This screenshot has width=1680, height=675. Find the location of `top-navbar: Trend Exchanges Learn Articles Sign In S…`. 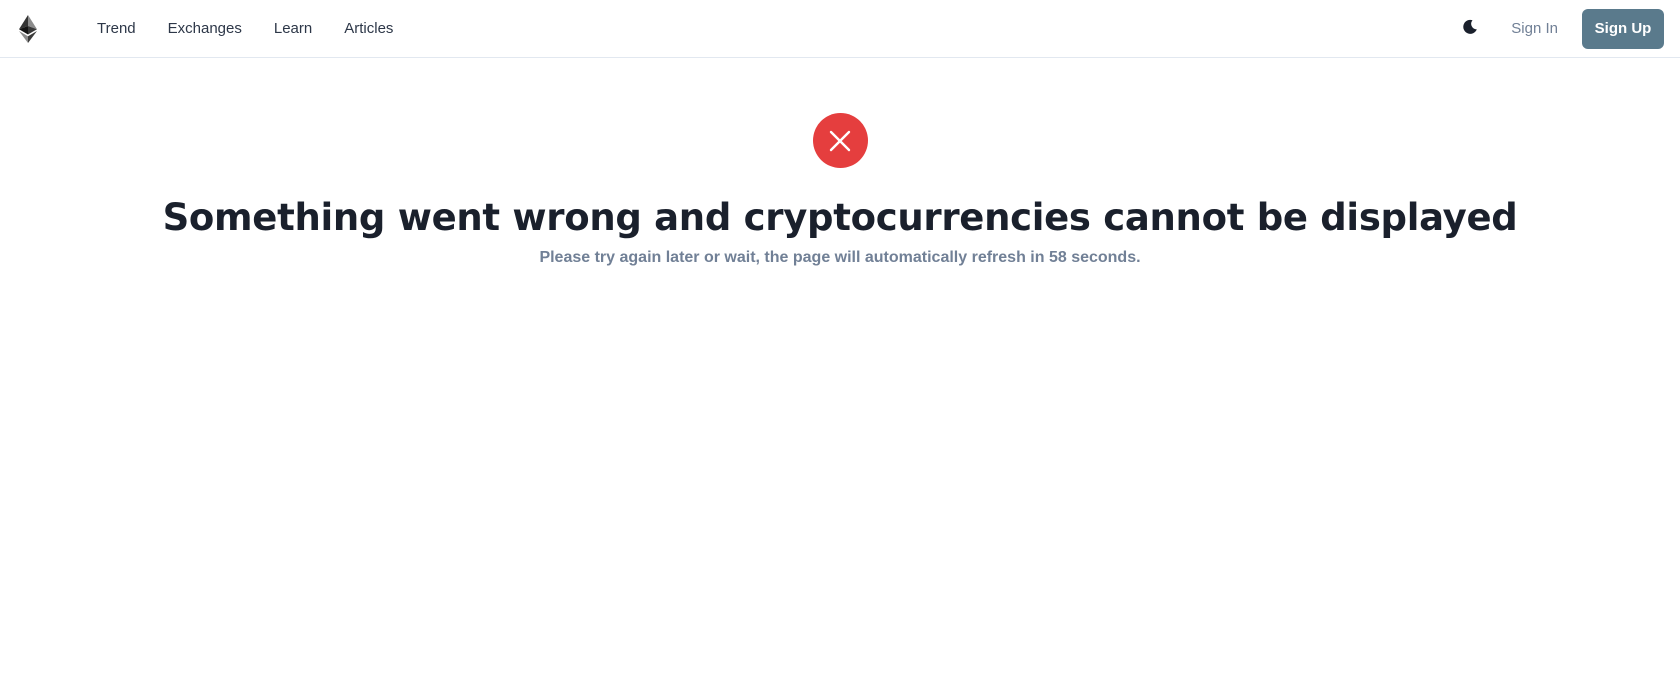

top-navbar: Trend Exchanges Learn Articles Sign In S… is located at coordinates (840, 29).